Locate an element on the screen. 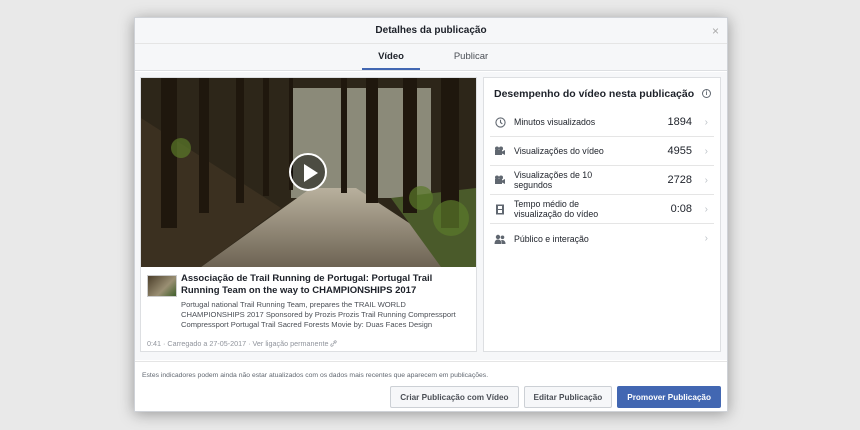 The image size is (860, 430). metric-value: 2728 is located at coordinates (679, 180).